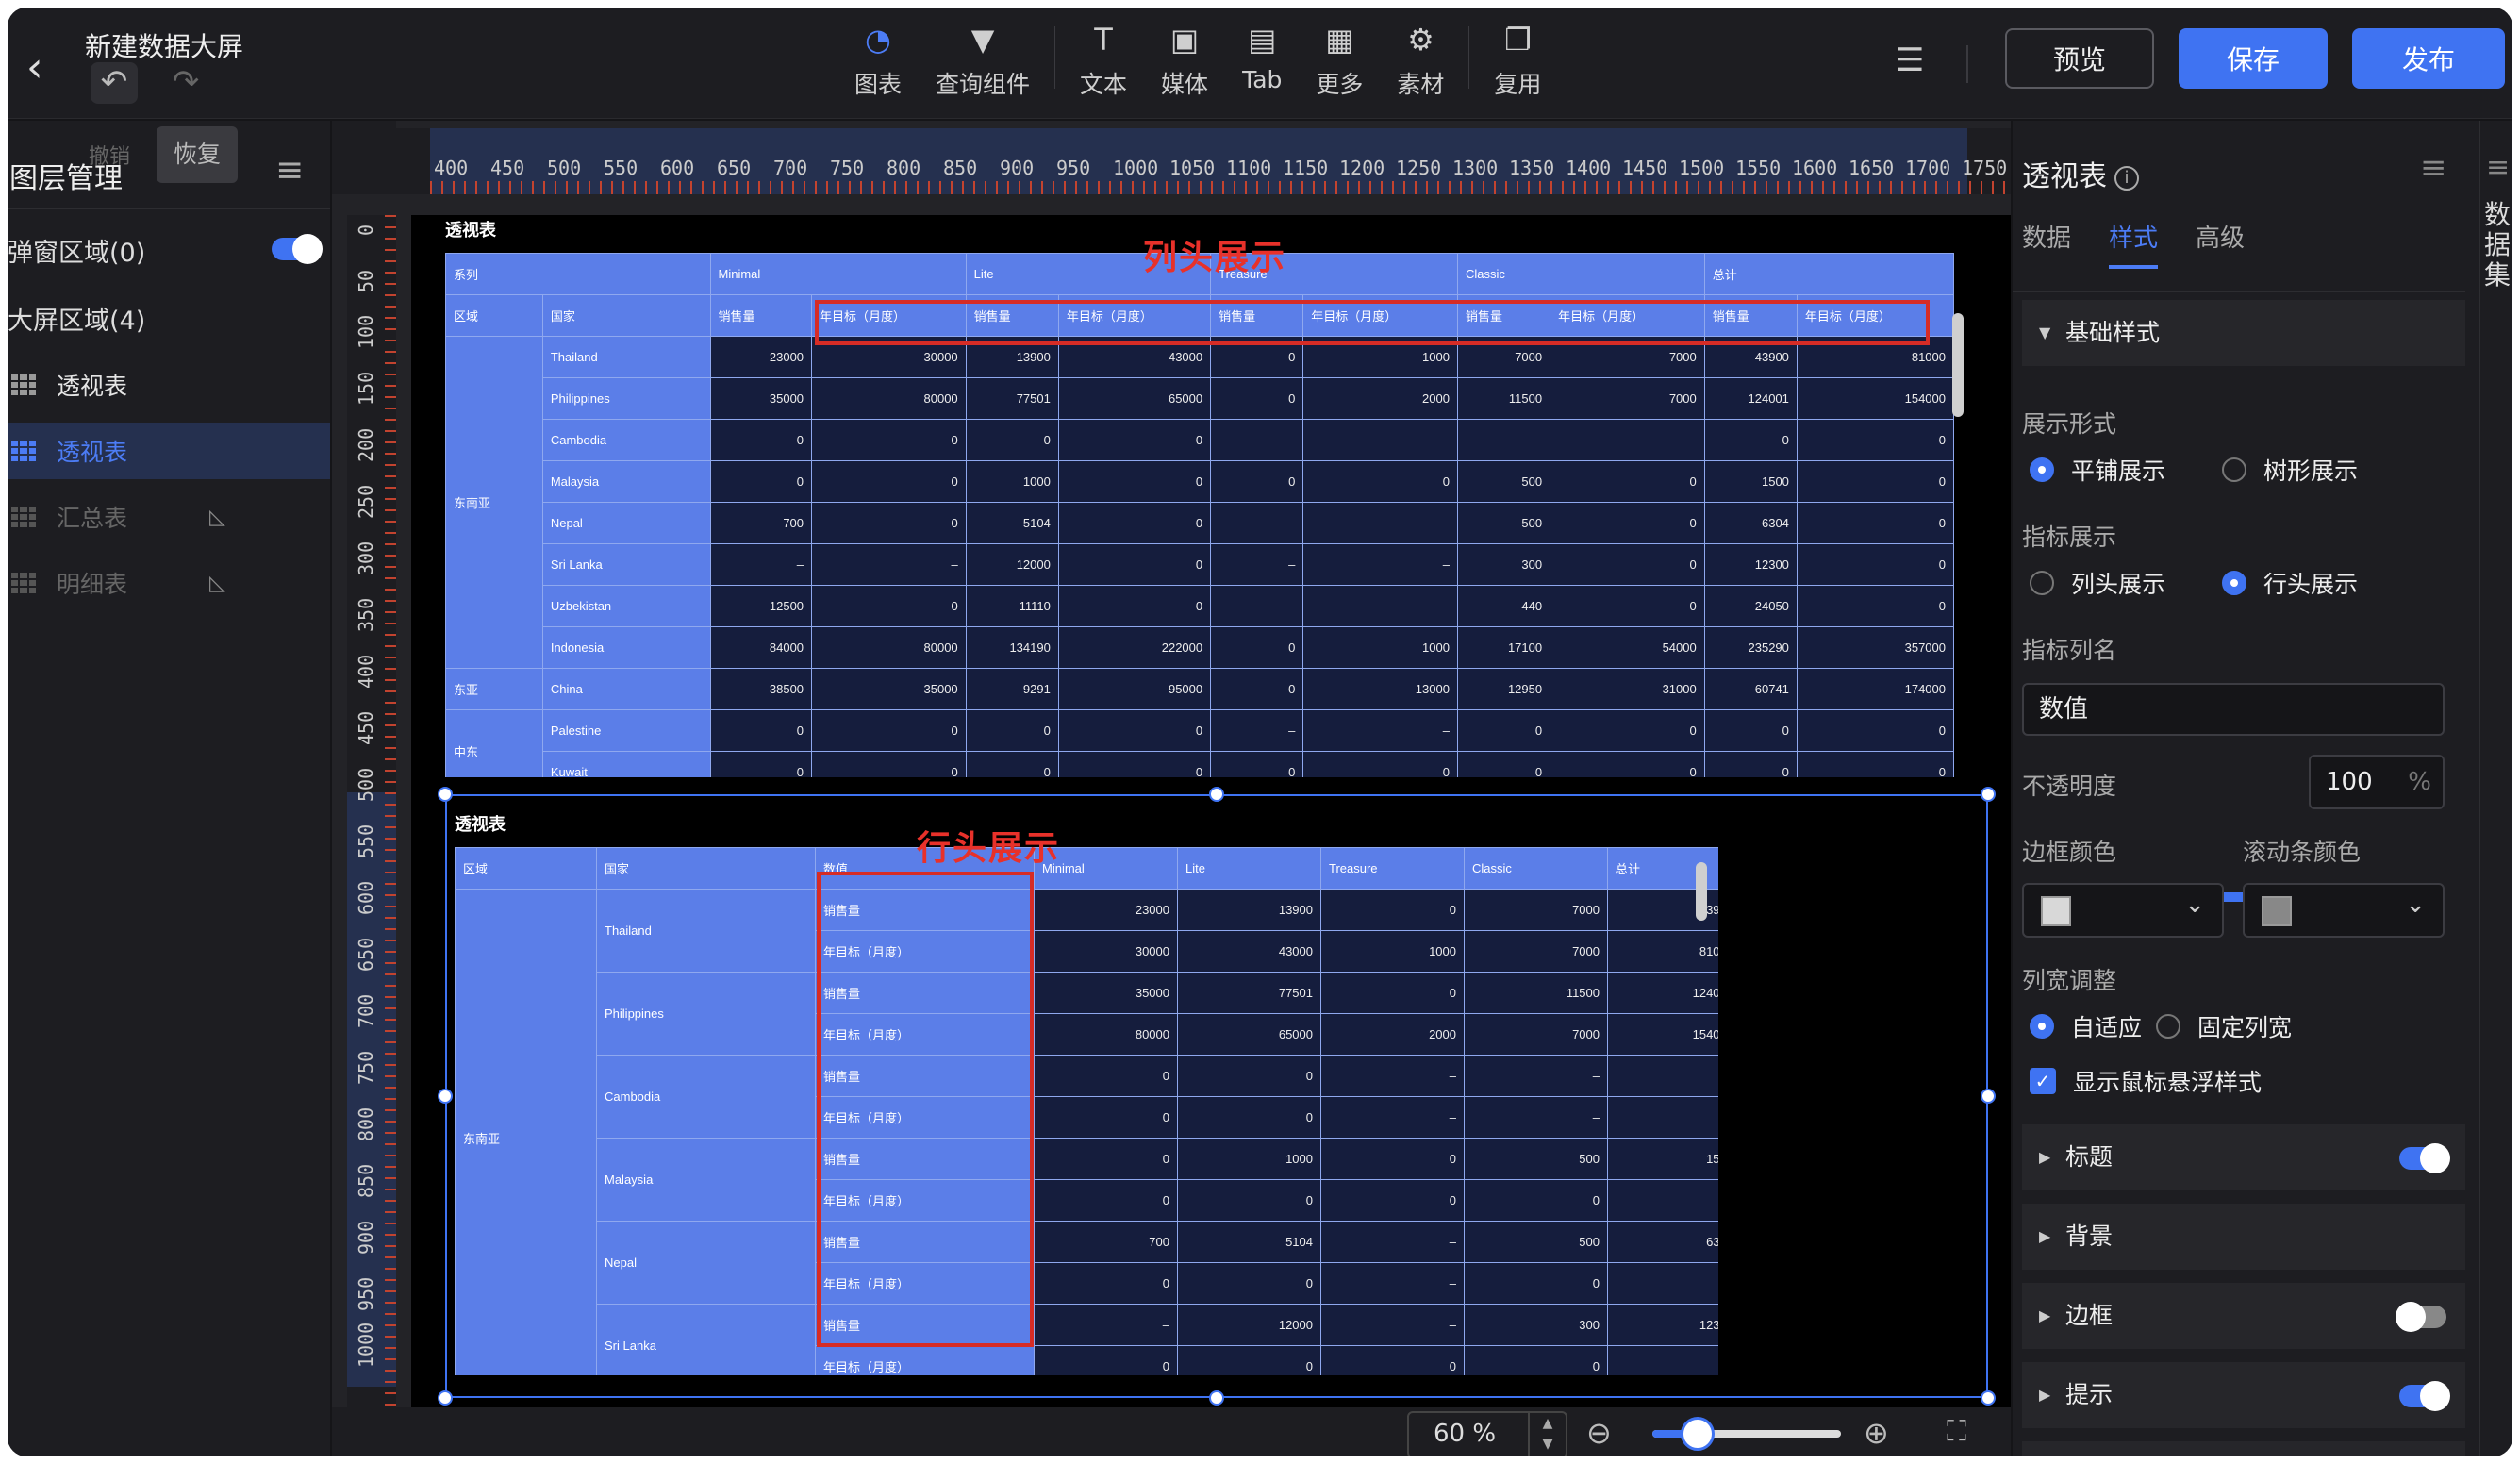  I want to click on radio-metric-column: 列头展示, so click(2098, 583).